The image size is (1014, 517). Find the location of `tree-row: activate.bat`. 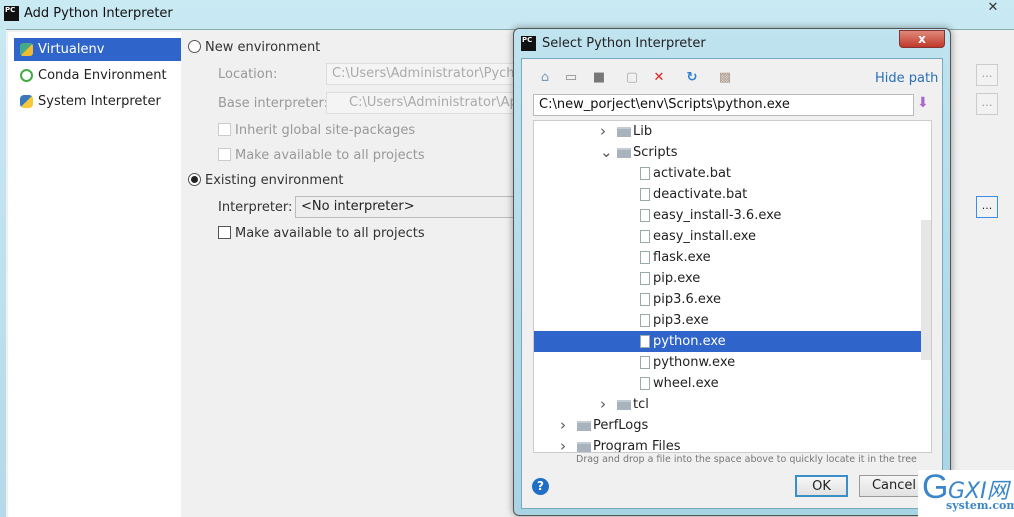

tree-row: activate.bat is located at coordinates (732, 173).